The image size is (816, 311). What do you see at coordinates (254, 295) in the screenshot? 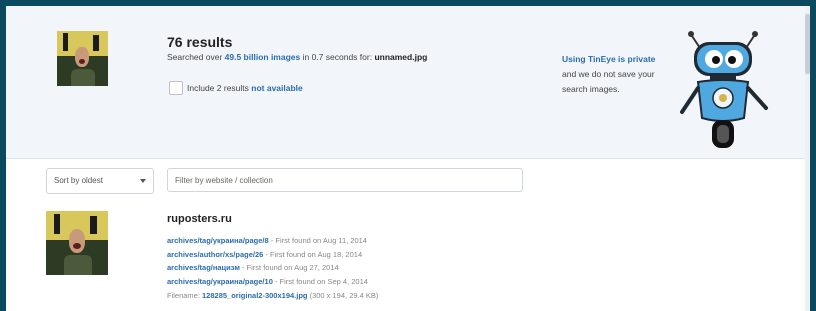
I see `filename-link: 128285_original2-300x194.jpg` at bounding box center [254, 295].